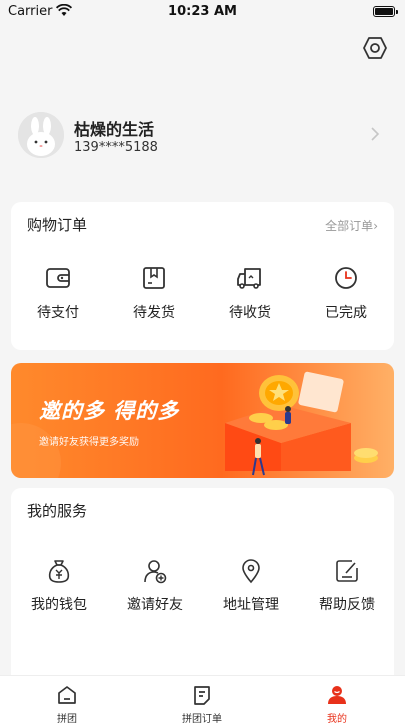 Image resolution: width=405 pixels, height=727 pixels. Describe the element at coordinates (375, 134) in the screenshot. I see `chevron-right-icon` at that location.